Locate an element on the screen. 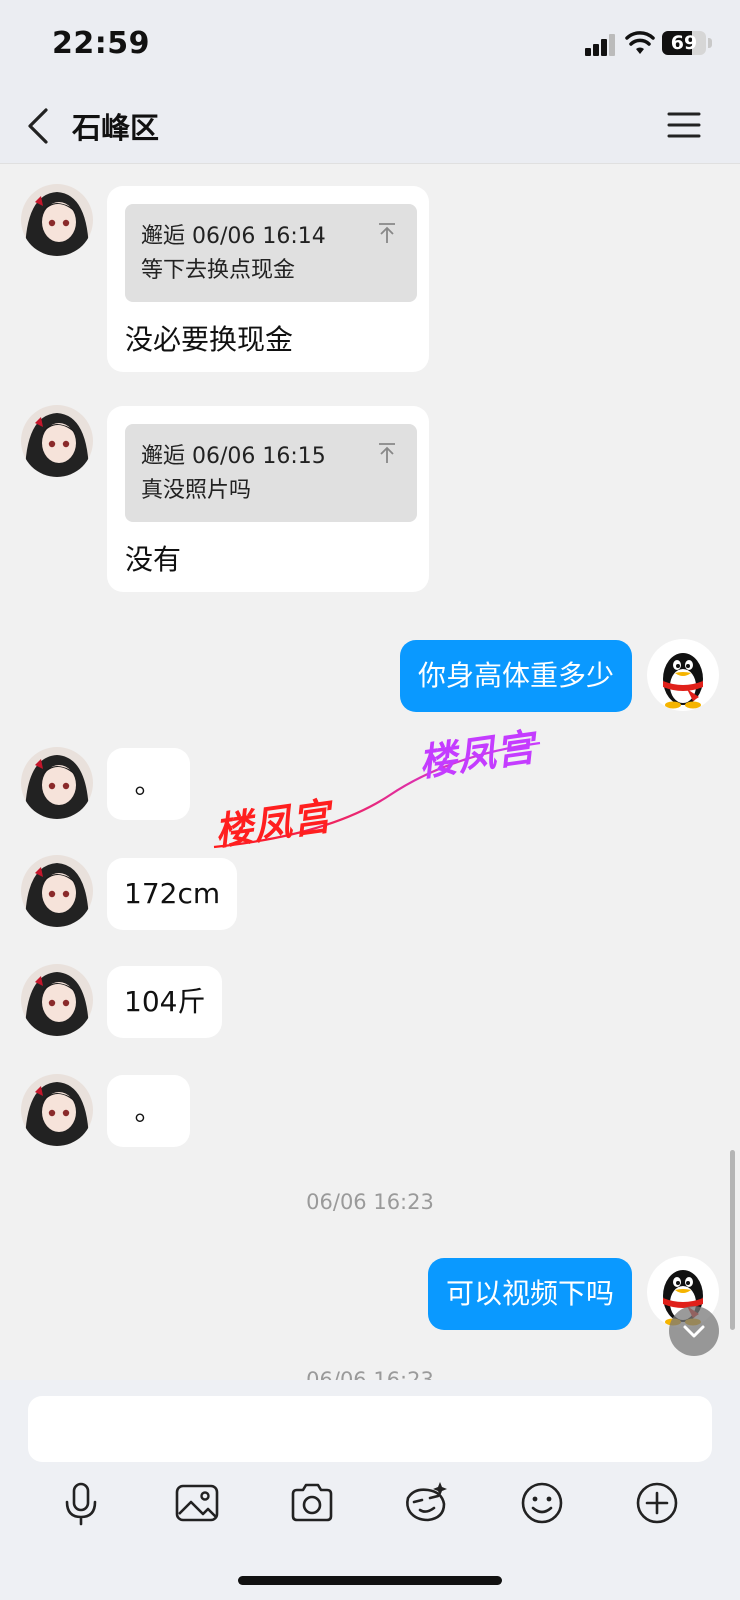 This screenshot has height=1600, width=740. quoted-message: 邂逅 06/06 16:15 真没照片吗 is located at coordinates (271, 473).